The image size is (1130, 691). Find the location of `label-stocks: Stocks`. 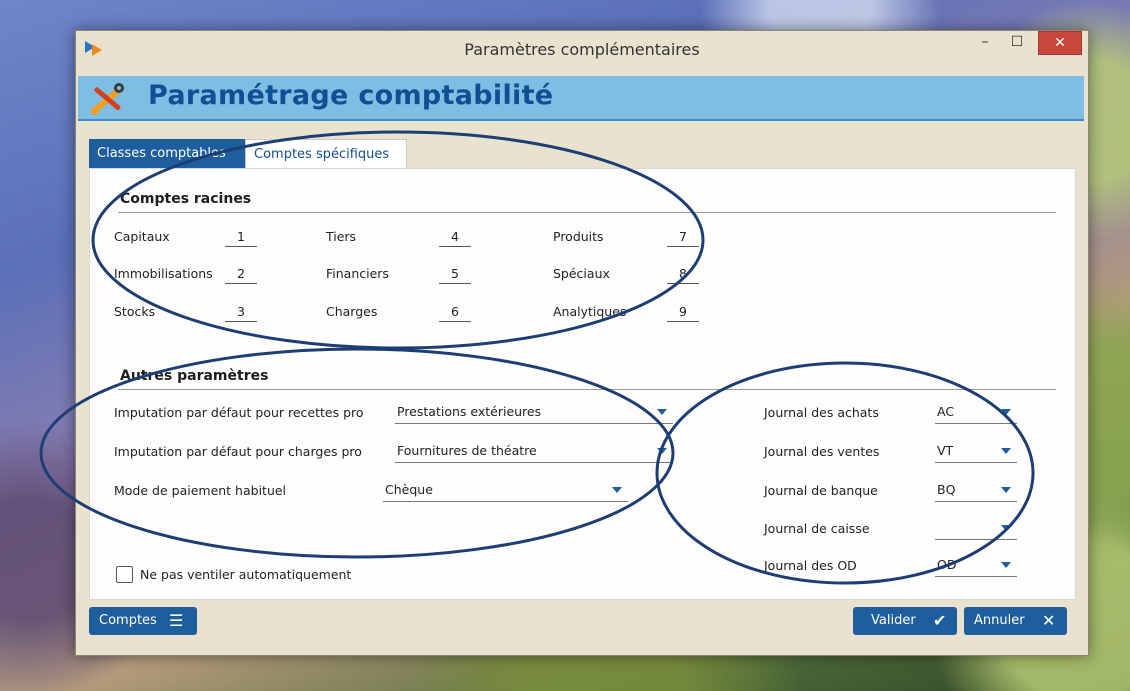

label-stocks: Stocks is located at coordinates (135, 311).